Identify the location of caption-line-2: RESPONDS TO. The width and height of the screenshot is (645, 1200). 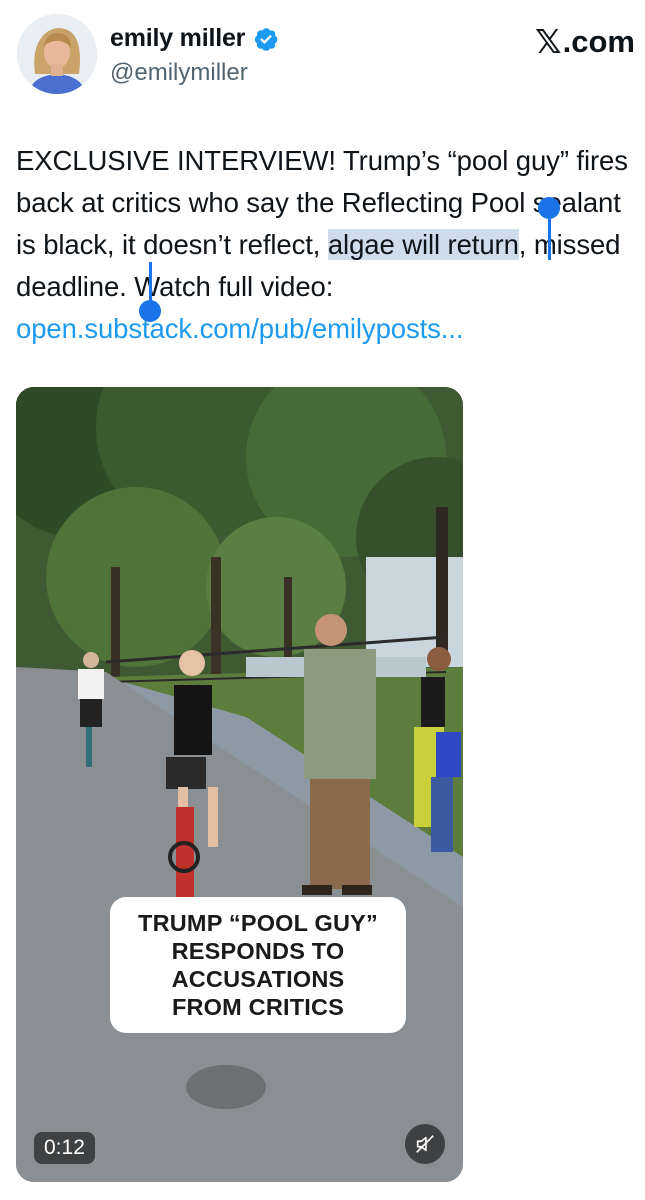
(258, 951).